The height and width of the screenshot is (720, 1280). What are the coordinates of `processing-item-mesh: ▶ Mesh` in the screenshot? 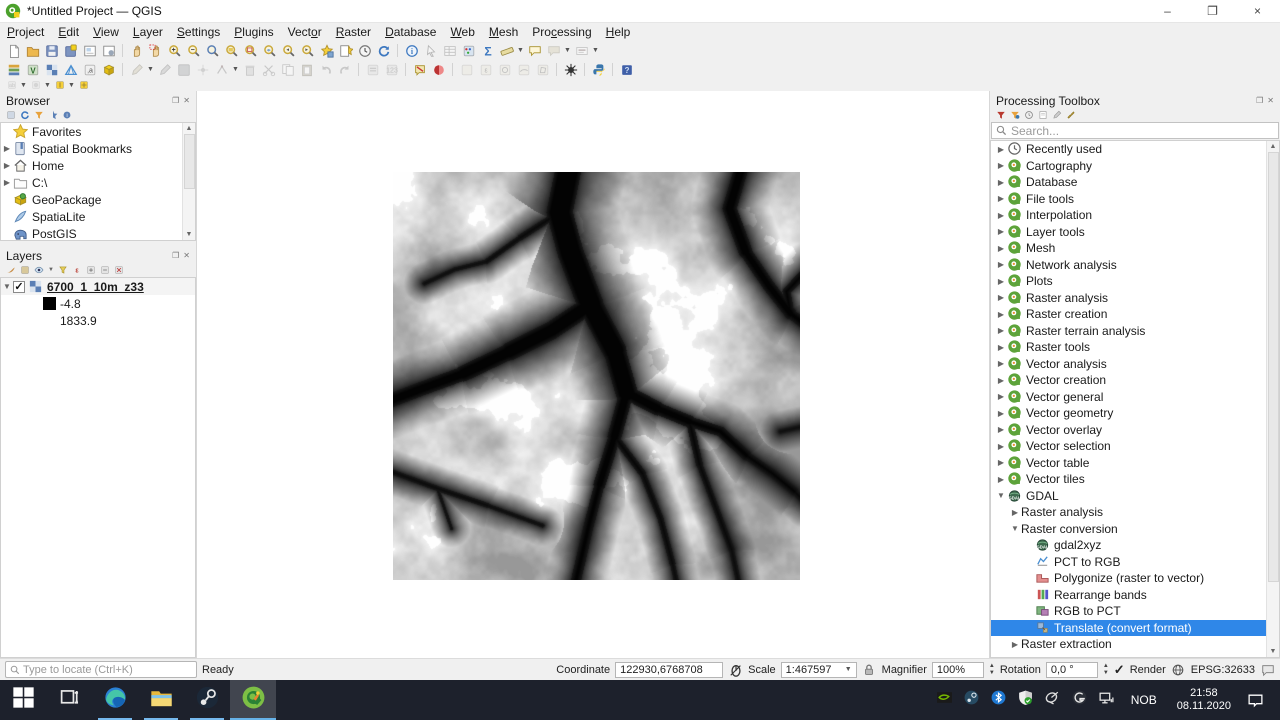 It's located at (1135, 248).